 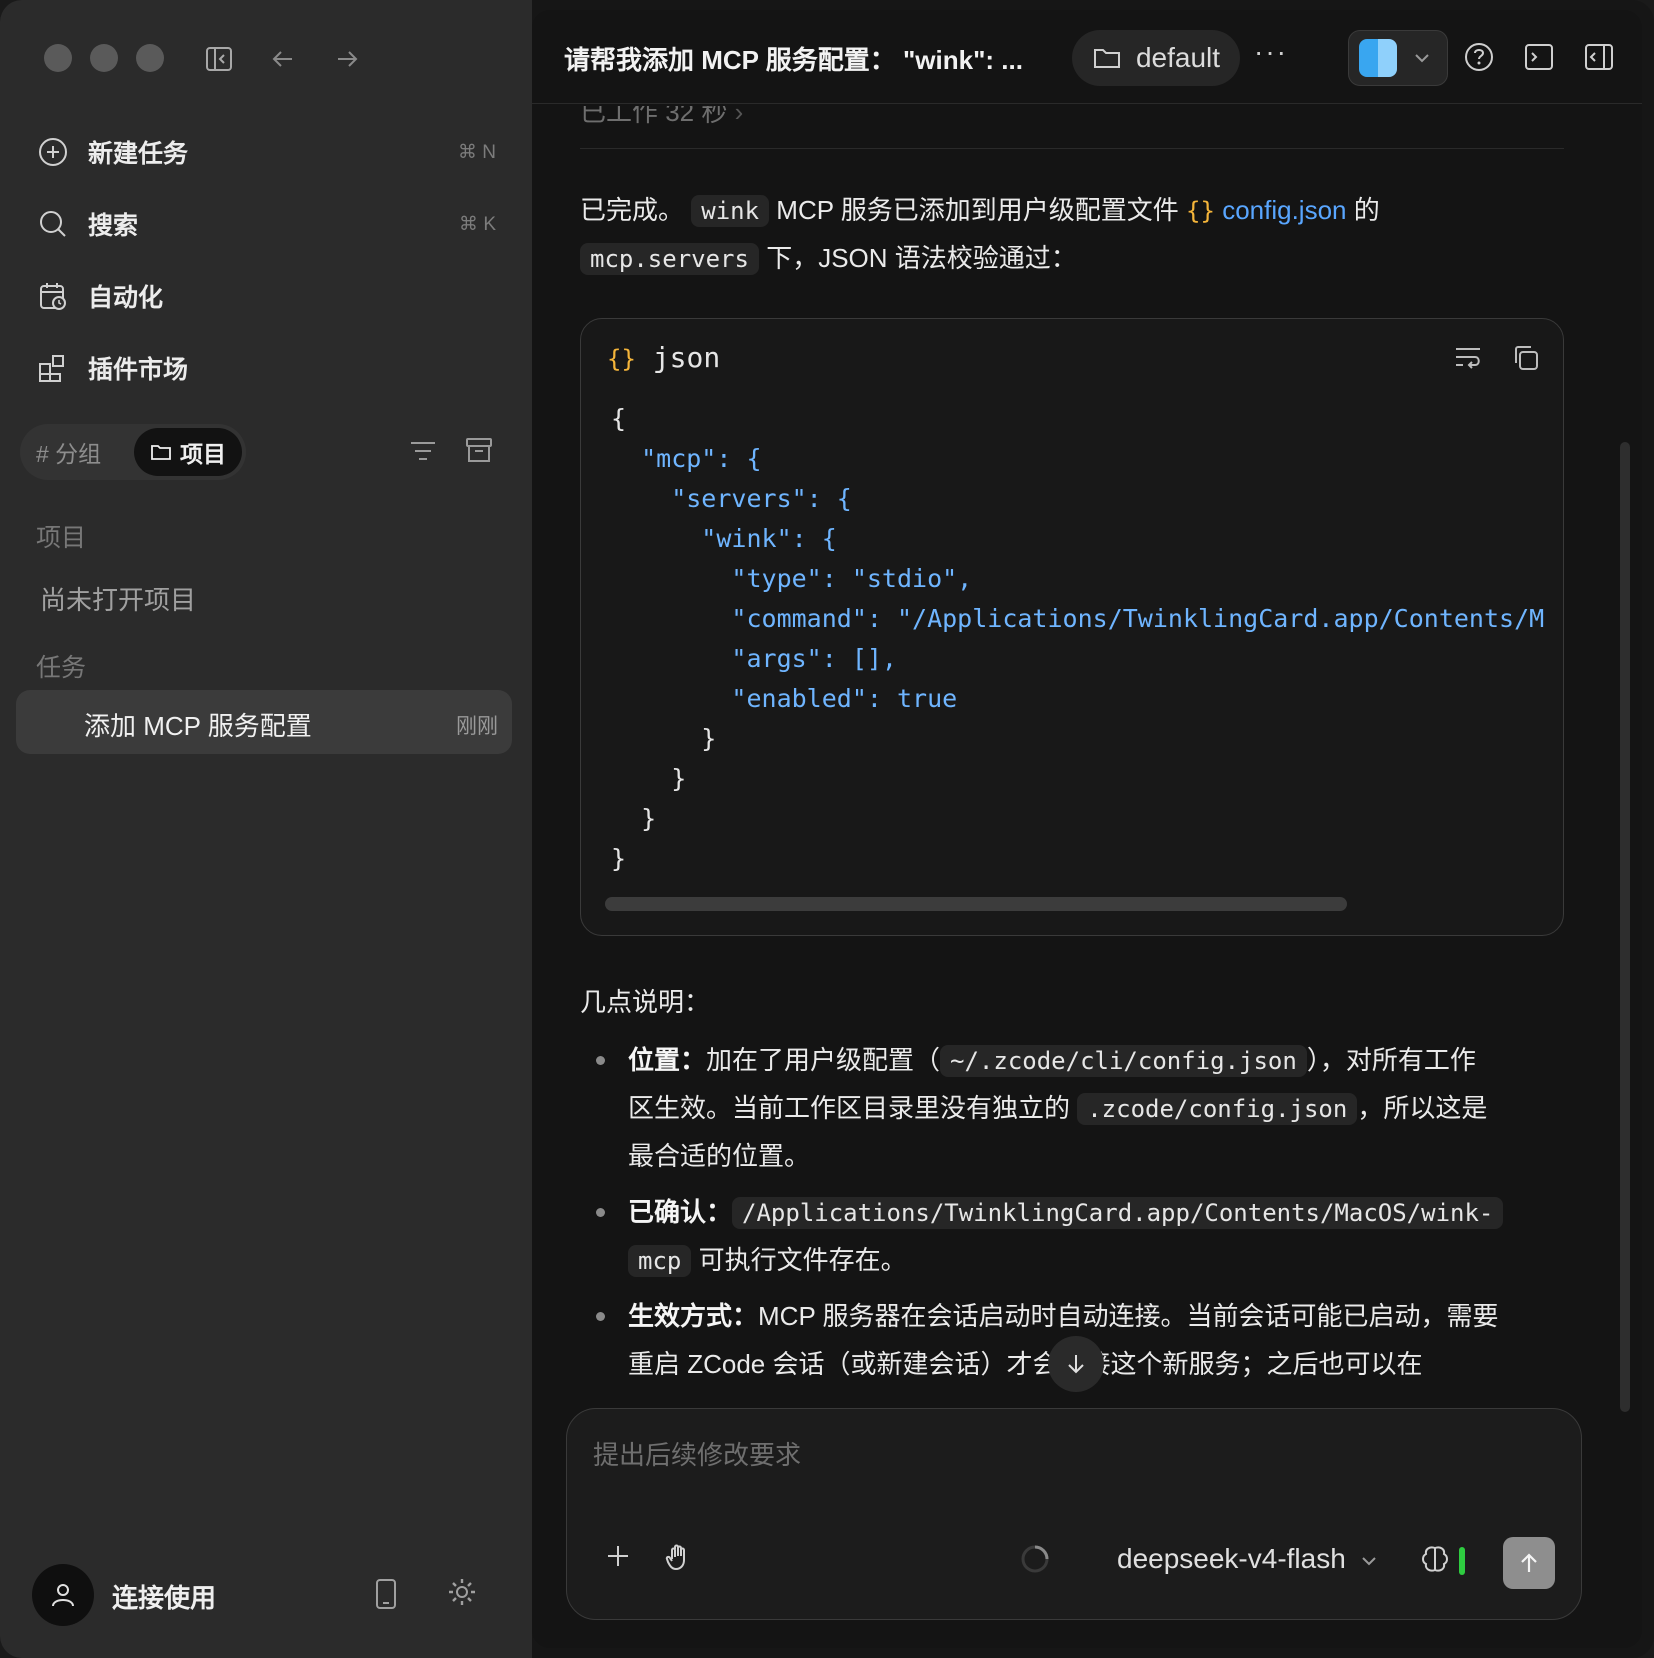 I want to click on note-text: 可执行文件存在。, so click(x=799, y=1260).